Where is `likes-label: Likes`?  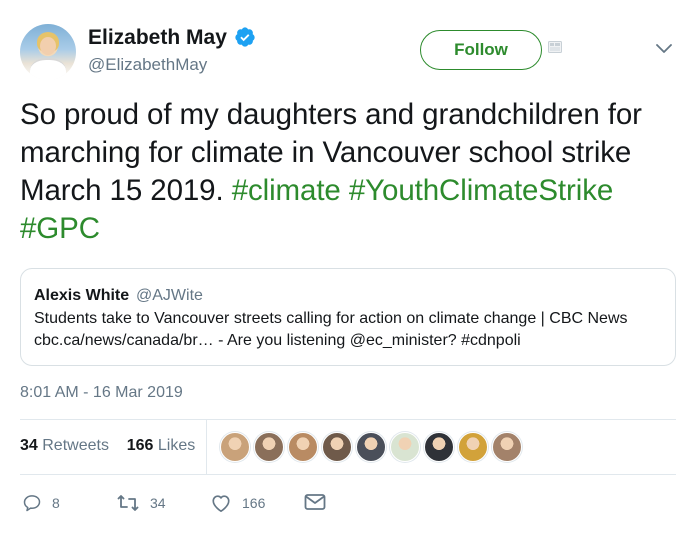 likes-label: Likes is located at coordinates (176, 445).